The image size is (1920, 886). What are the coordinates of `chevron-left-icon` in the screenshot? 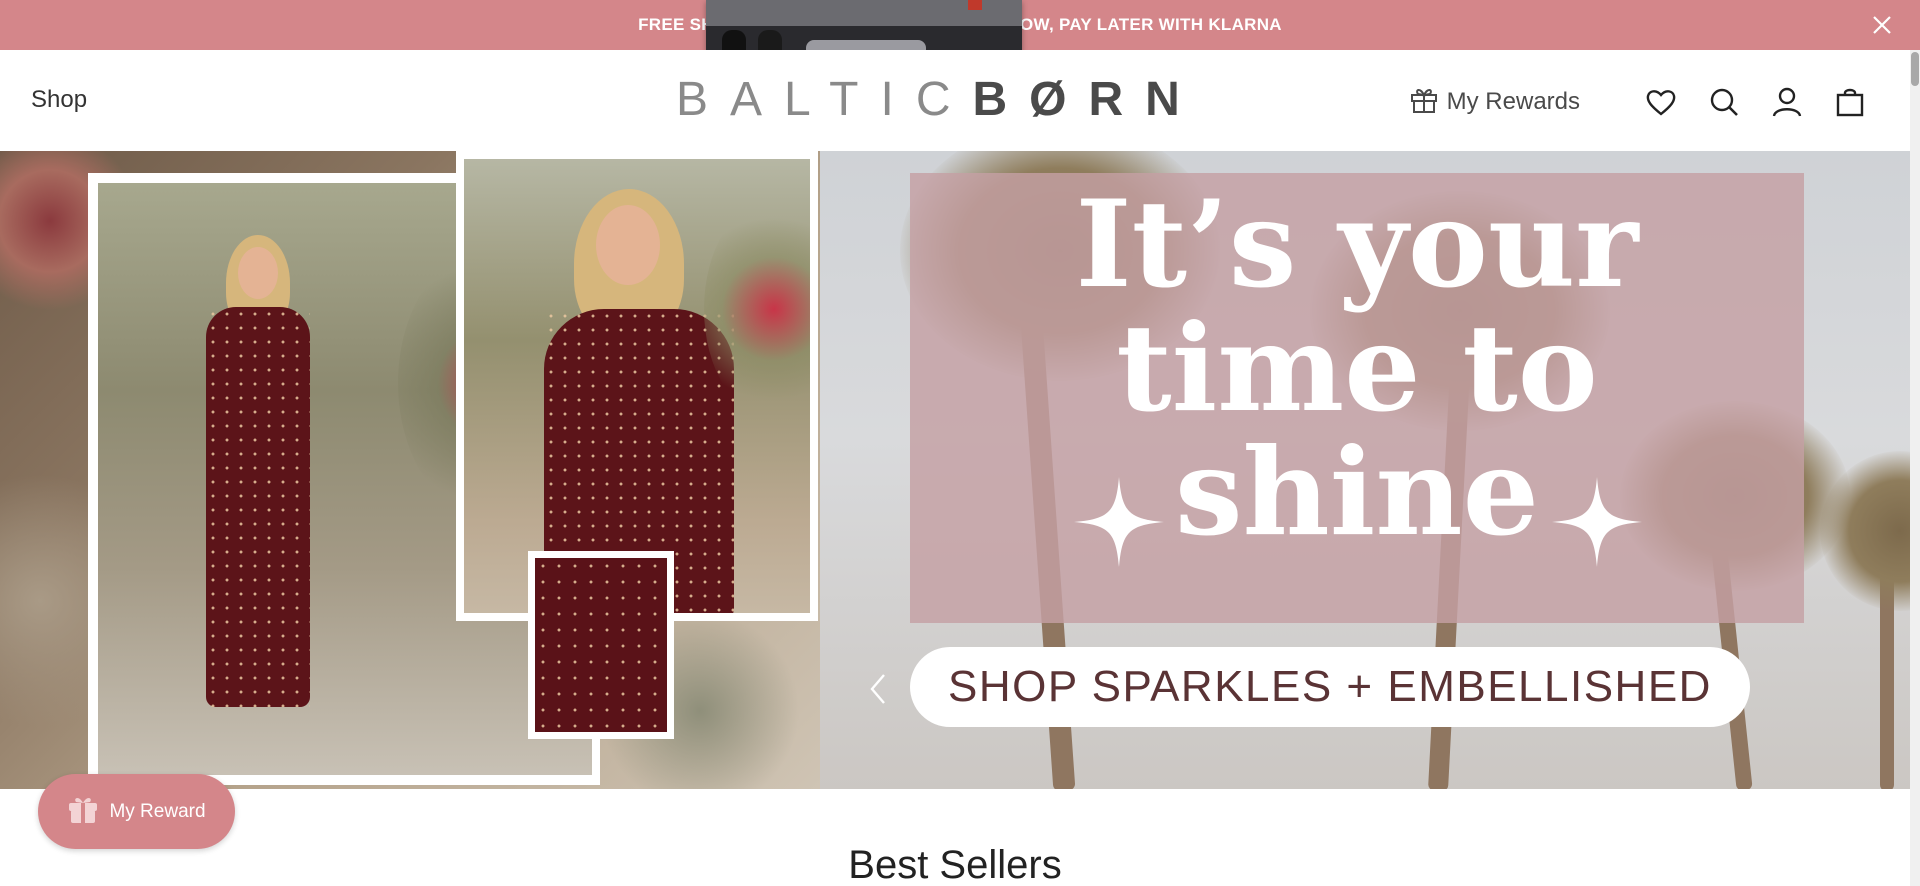 It's located at (878, 689).